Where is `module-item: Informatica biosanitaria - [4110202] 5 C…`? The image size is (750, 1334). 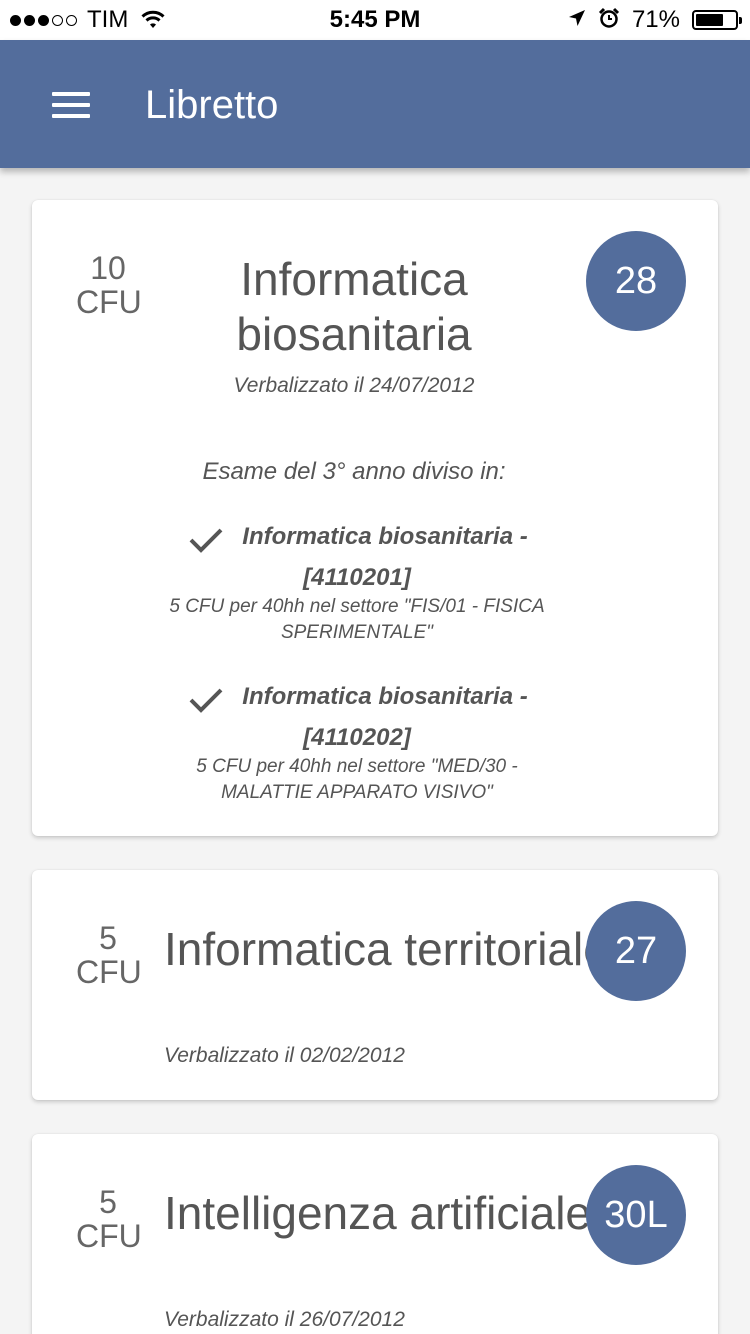
module-item: Informatica biosanitaria - [4110202] 5 C… is located at coordinates (357, 741).